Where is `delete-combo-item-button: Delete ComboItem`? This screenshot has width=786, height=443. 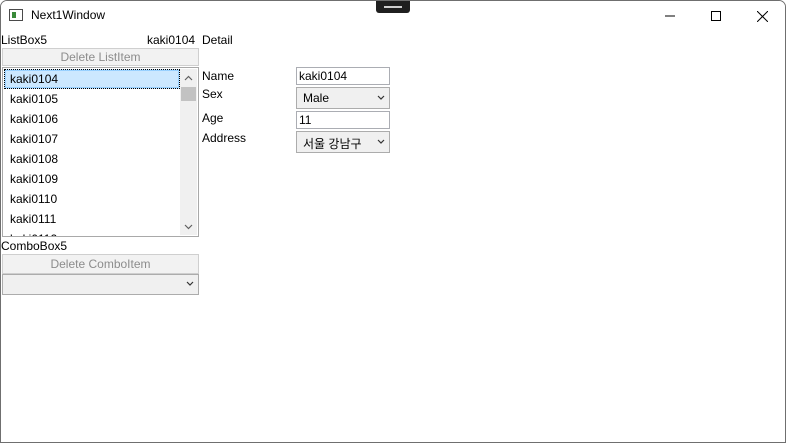
delete-combo-item-button: Delete ComboItem is located at coordinates (100, 264).